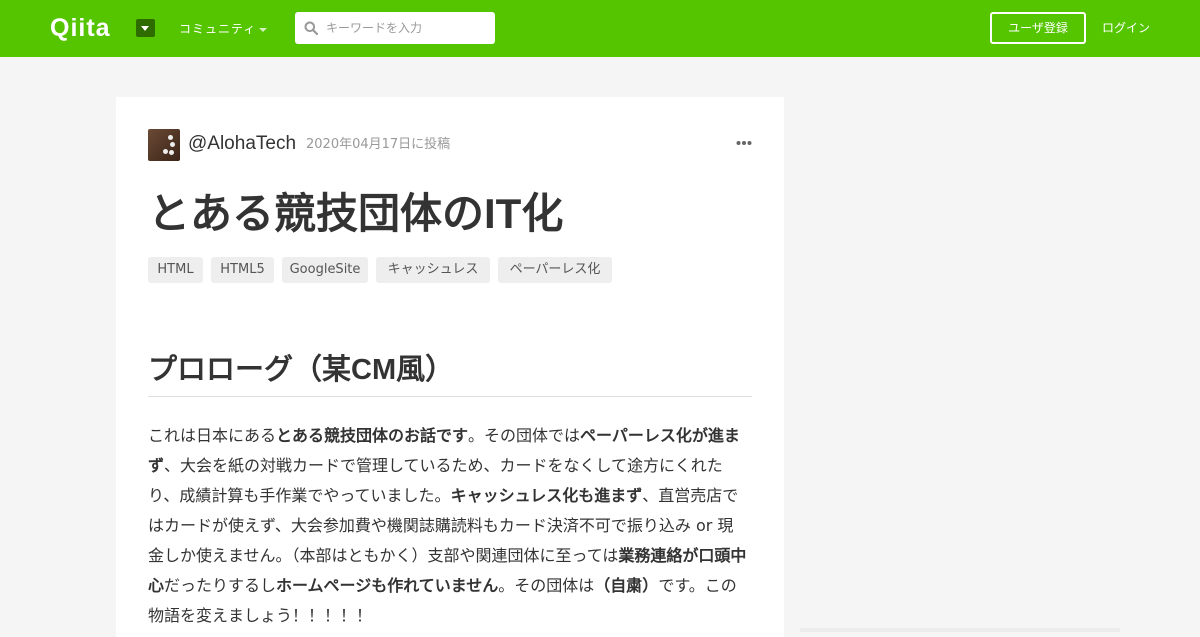 This screenshot has width=1200, height=637. I want to click on more-options-icon, so click(744, 143).